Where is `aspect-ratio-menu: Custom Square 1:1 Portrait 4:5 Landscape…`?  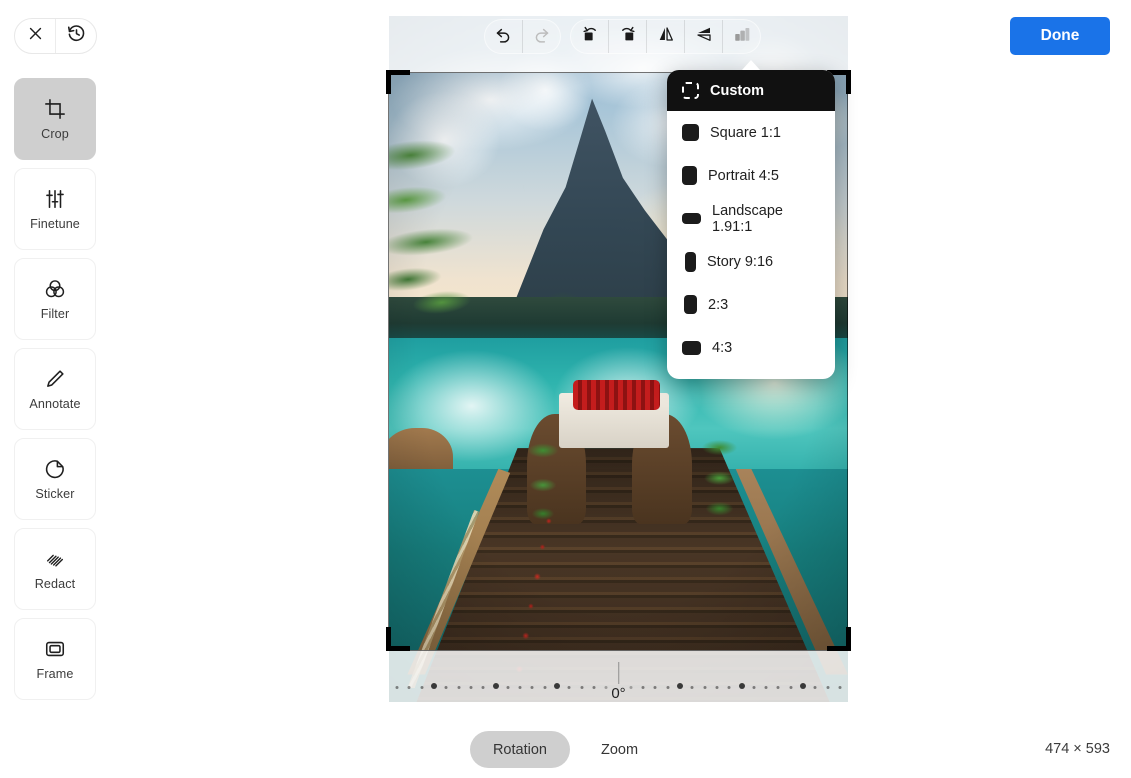
aspect-ratio-menu: Custom Square 1:1 Portrait 4:5 Landscape… is located at coordinates (751, 224).